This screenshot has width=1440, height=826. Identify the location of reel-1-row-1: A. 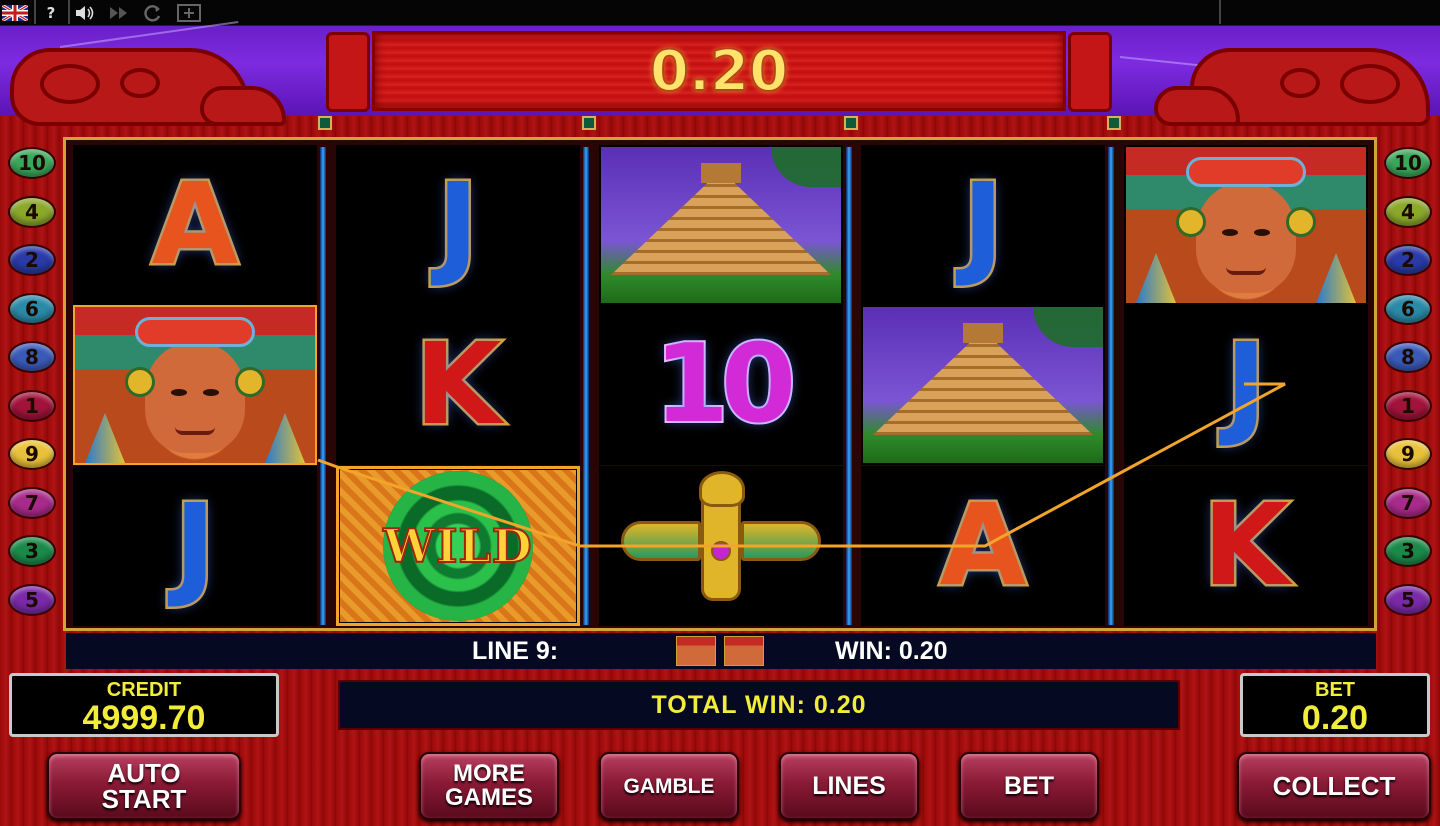
(195, 225).